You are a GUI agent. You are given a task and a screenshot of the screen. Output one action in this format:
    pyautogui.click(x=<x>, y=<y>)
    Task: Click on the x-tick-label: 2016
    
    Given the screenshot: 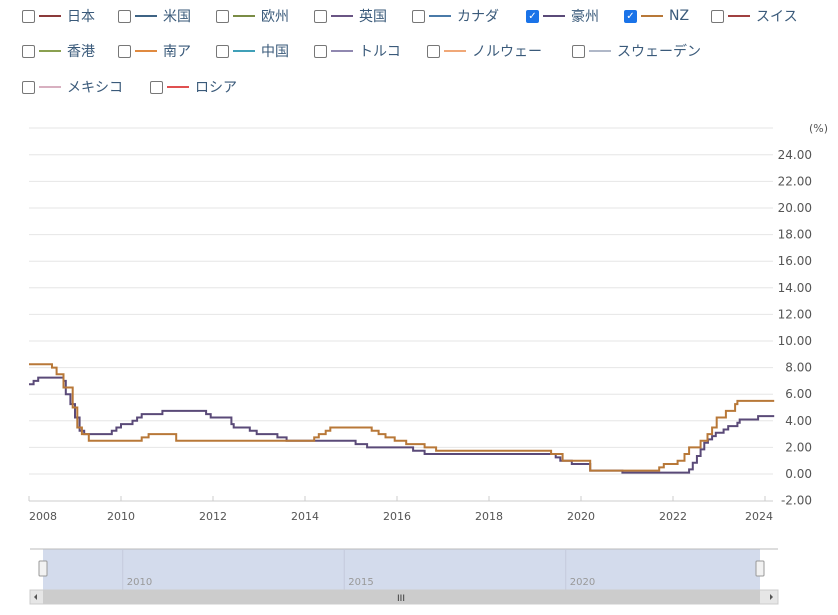 What is the action you would take?
    pyautogui.click(x=397, y=516)
    